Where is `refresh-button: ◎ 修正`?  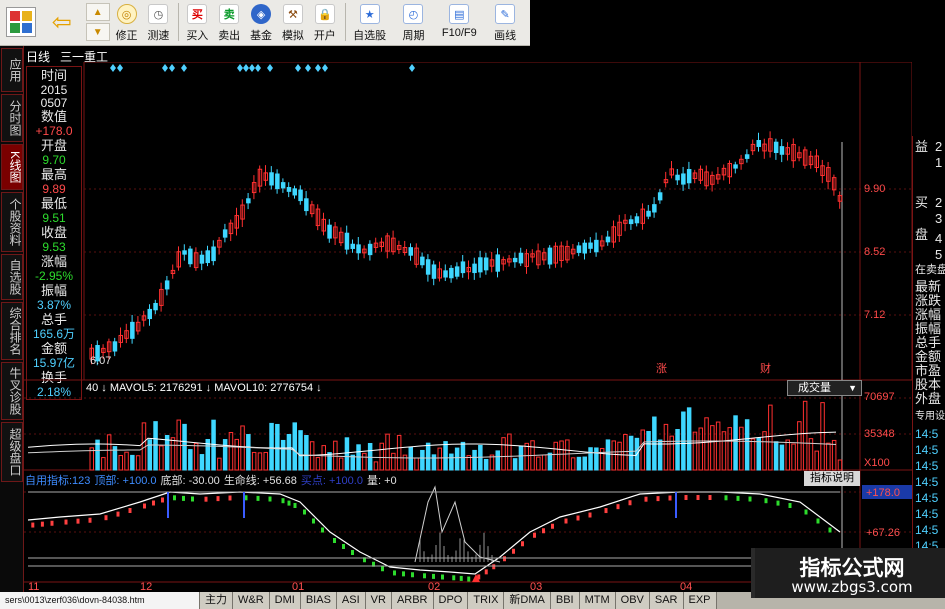
refresh-button: ◎ 修正 is located at coordinates (127, 23).